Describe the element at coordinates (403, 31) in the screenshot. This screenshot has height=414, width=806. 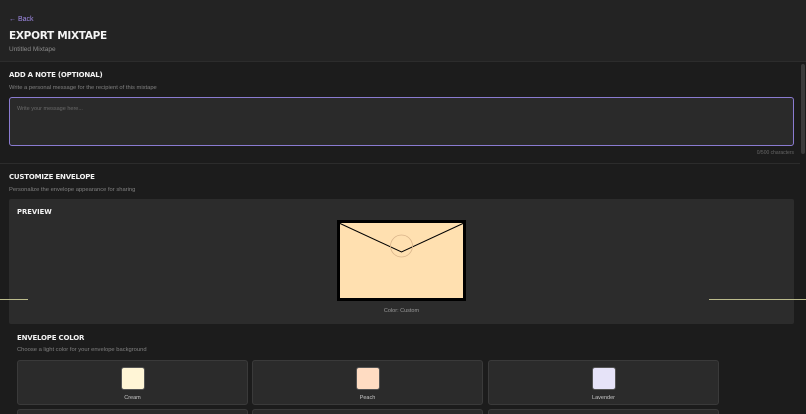
I see `page-header: ← Back EXPORT MIXTAPE Untitled Mixtape` at that location.